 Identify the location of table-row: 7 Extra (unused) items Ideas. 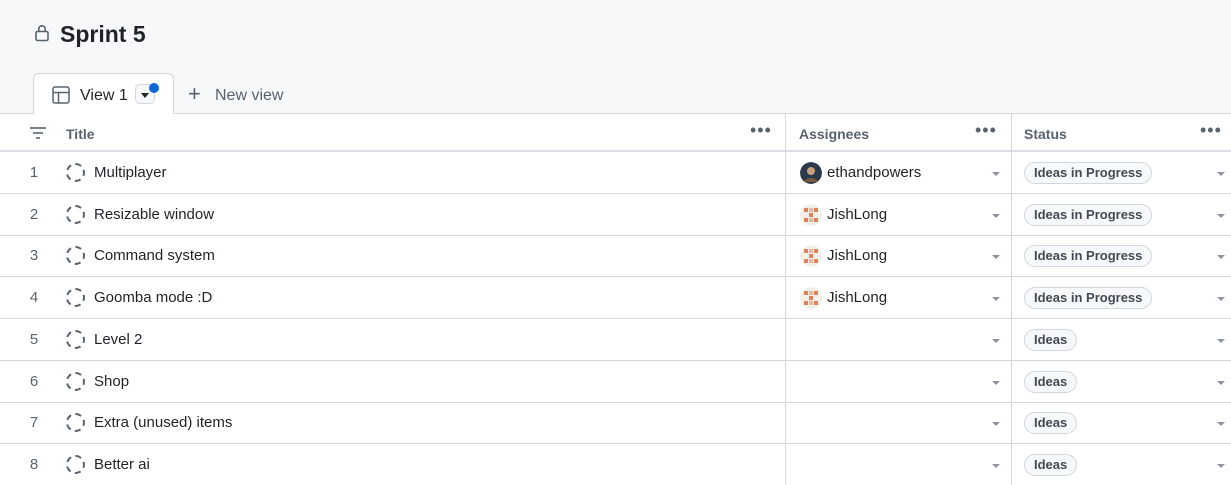
(615, 423).